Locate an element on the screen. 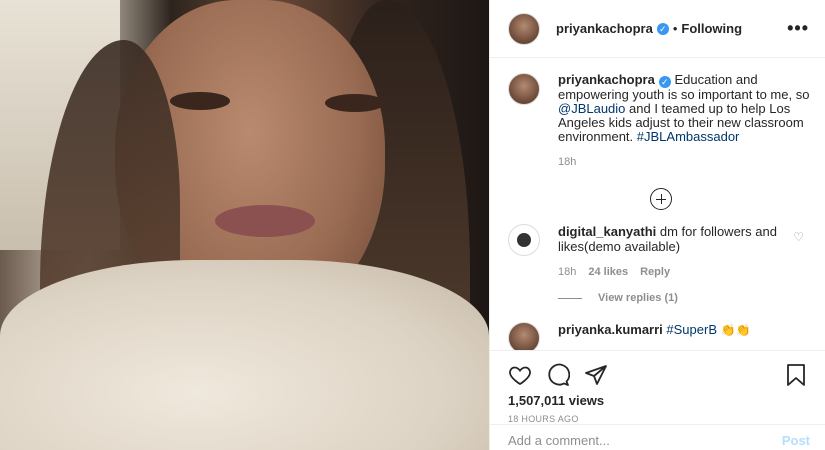 Image resolution: width=825 pixels, height=450 pixels. load-more-comments-add-icon is located at coordinates (661, 199).